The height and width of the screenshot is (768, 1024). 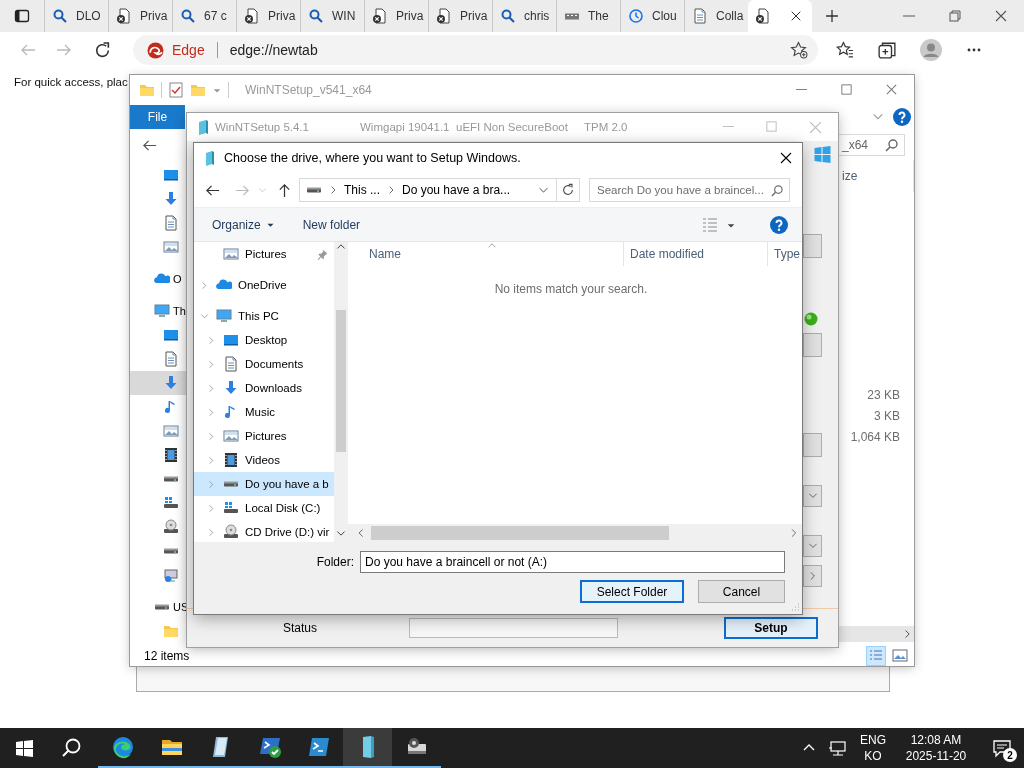 What do you see at coordinates (955, 16) in the screenshot?
I see `restore-icon` at bounding box center [955, 16].